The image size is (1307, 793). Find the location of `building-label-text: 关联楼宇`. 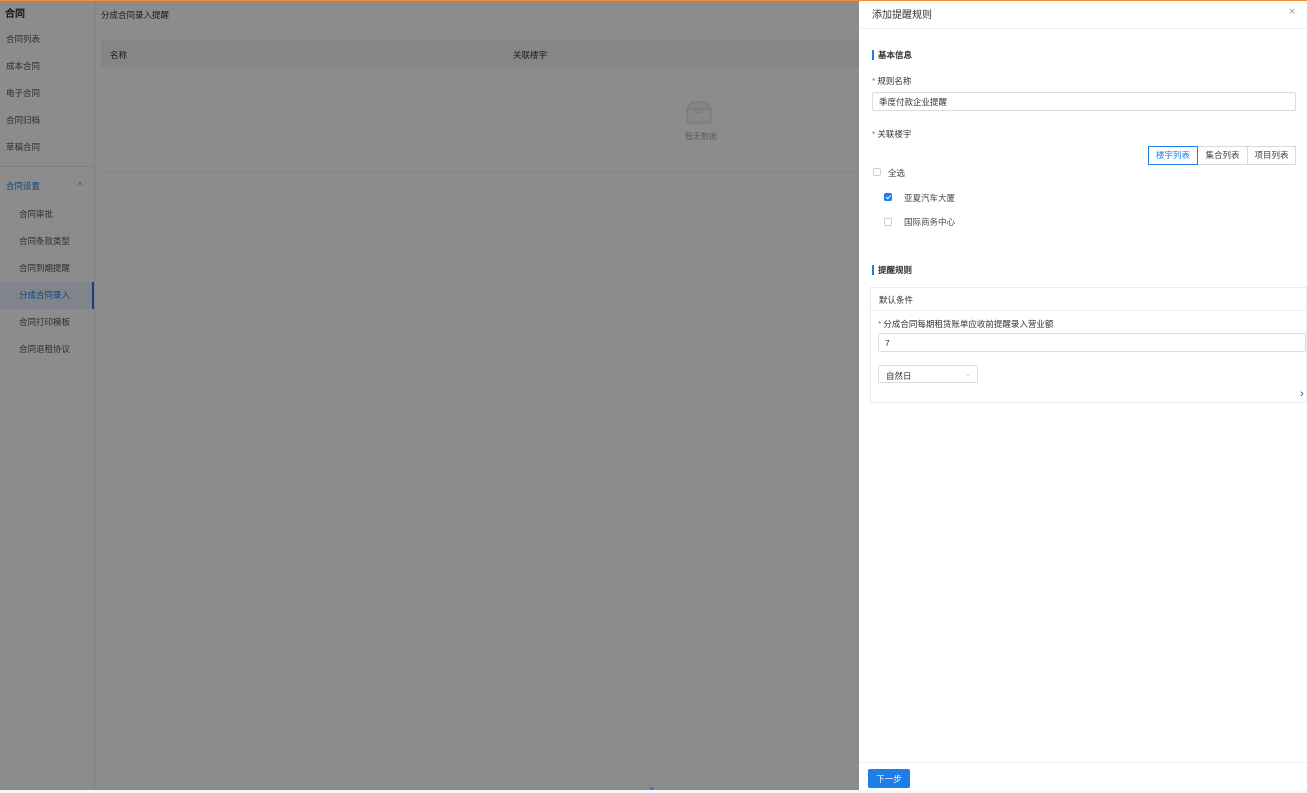

building-label-text: 关联楼宇 is located at coordinates (894, 134).